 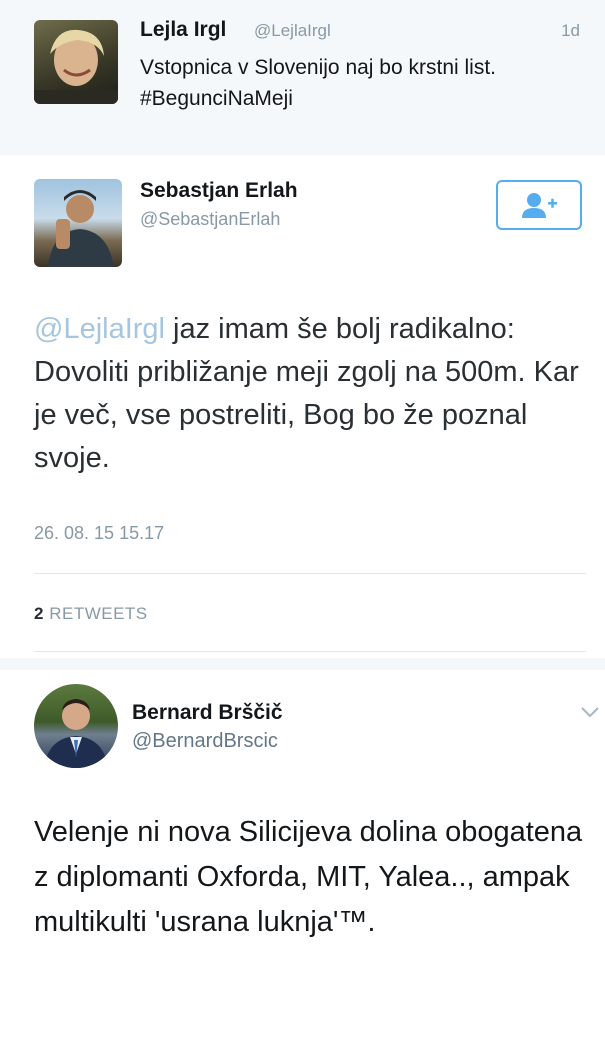 I want to click on chevron-down-icon, so click(x=590, y=712).